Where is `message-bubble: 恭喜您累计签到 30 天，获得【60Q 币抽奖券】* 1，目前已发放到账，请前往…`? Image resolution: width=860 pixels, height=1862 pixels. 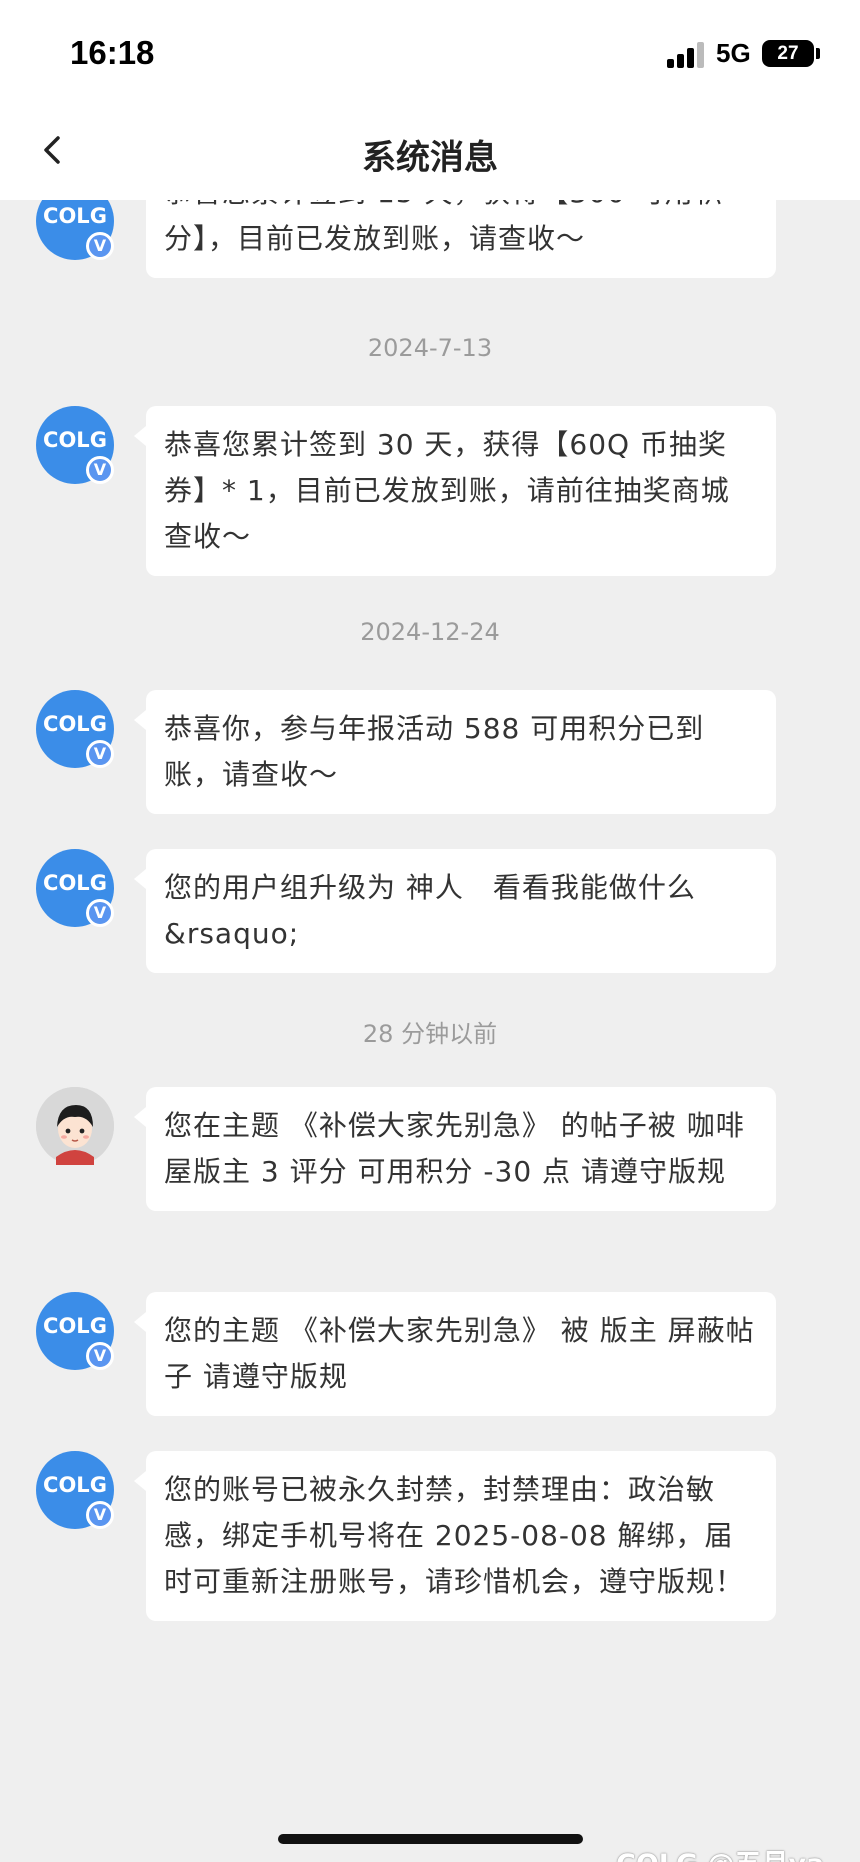
message-bubble: 恭喜您累计签到 30 天，获得【60Q 币抽奖券】* 1，目前已发放到账，请前往… is located at coordinates (455, 491).